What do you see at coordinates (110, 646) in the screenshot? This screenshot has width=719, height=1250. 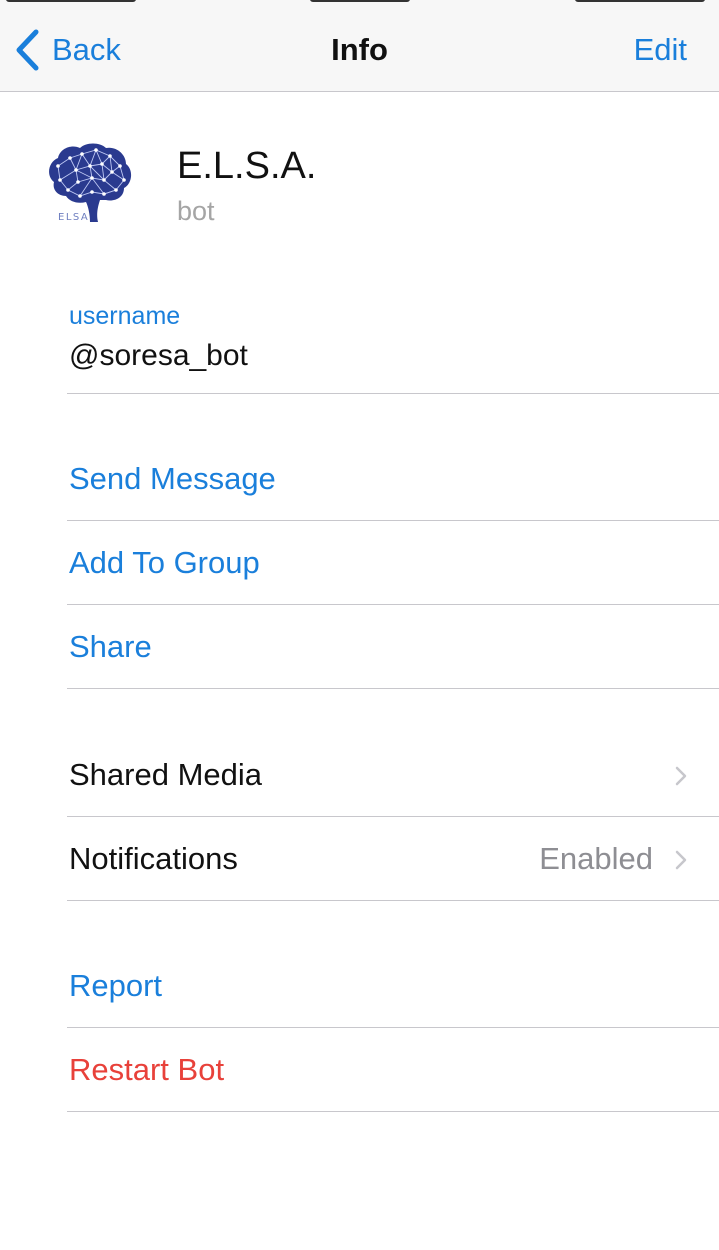 I see `share-label: Share` at bounding box center [110, 646].